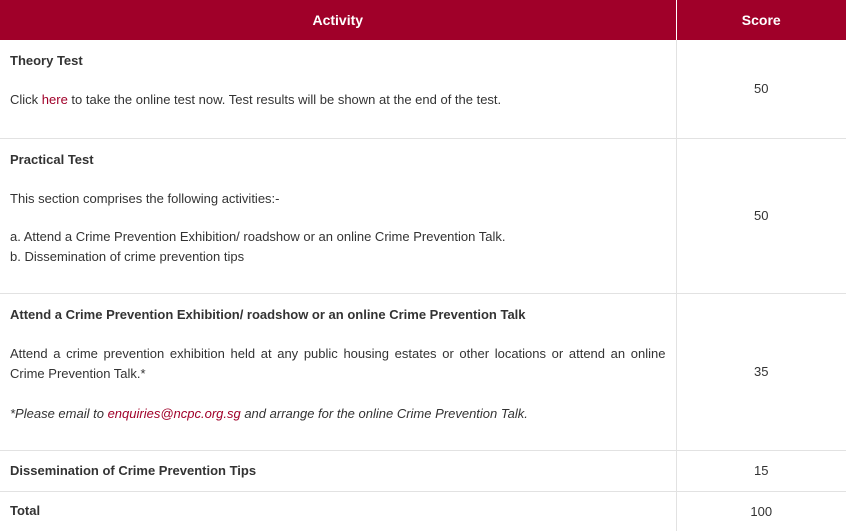  What do you see at coordinates (761, 471) in the screenshot?
I see `score-cell: 15` at bounding box center [761, 471].